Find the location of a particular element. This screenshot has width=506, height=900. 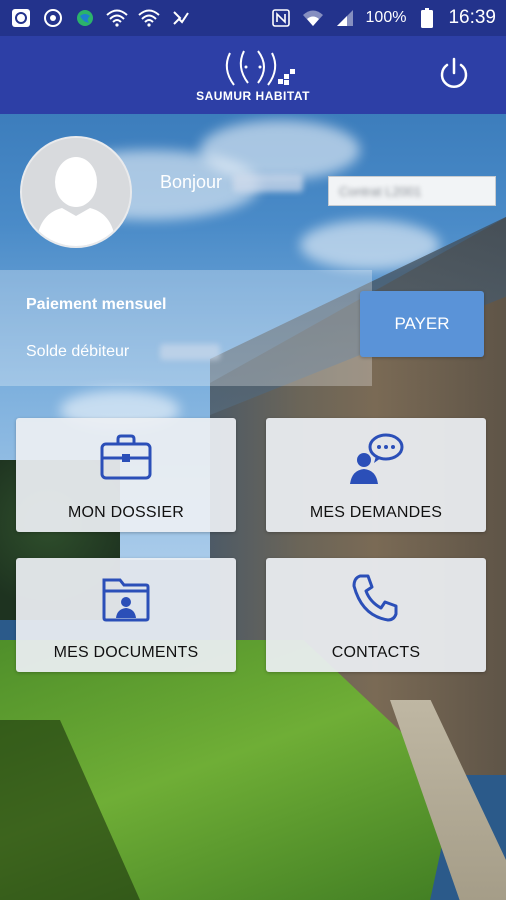

contract-text: Contrat L2001 is located at coordinates (380, 191).